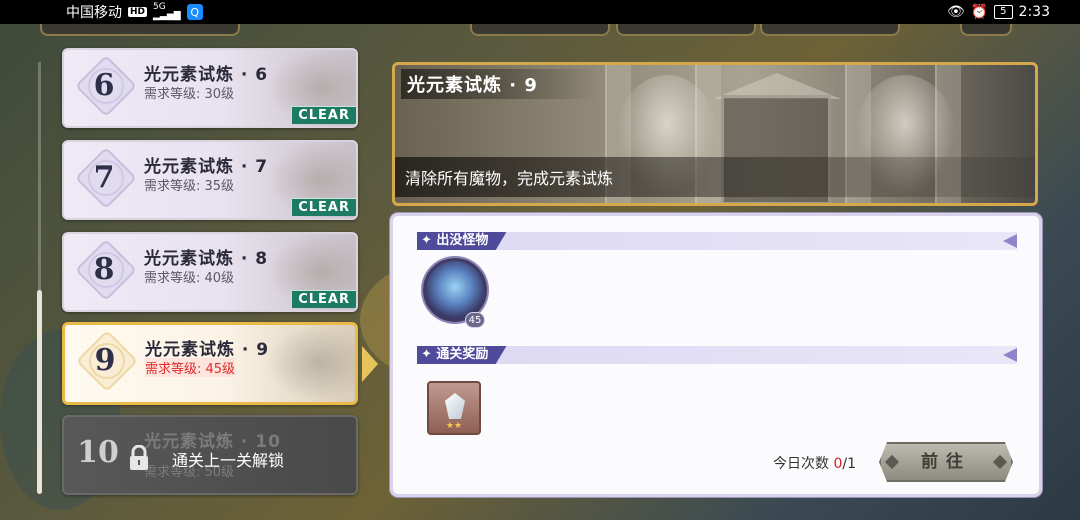 The height and width of the screenshot is (520, 1080). I want to click on crystal-icon, so click(455, 406).